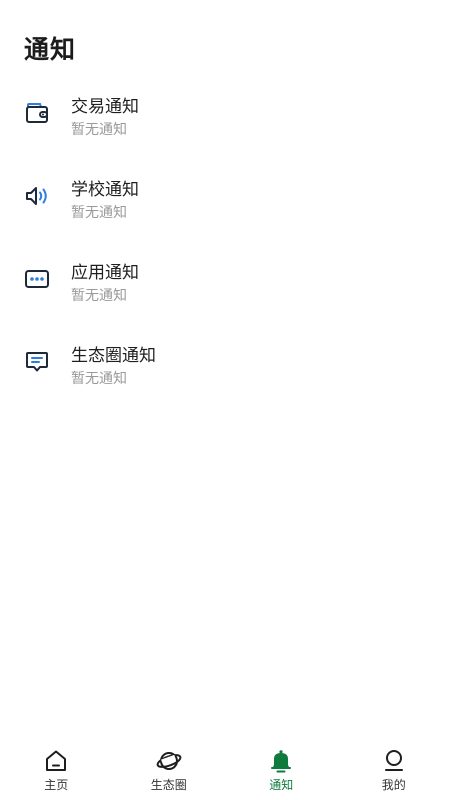  What do you see at coordinates (56, 785) in the screenshot?
I see `tab-label: 主页` at bounding box center [56, 785].